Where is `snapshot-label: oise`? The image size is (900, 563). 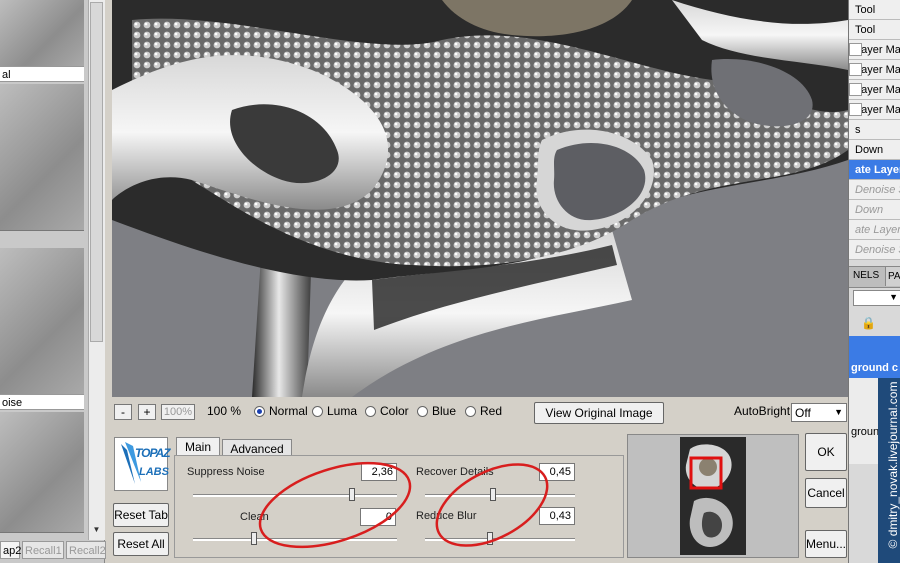
snapshot-label: oise is located at coordinates (42, 402).